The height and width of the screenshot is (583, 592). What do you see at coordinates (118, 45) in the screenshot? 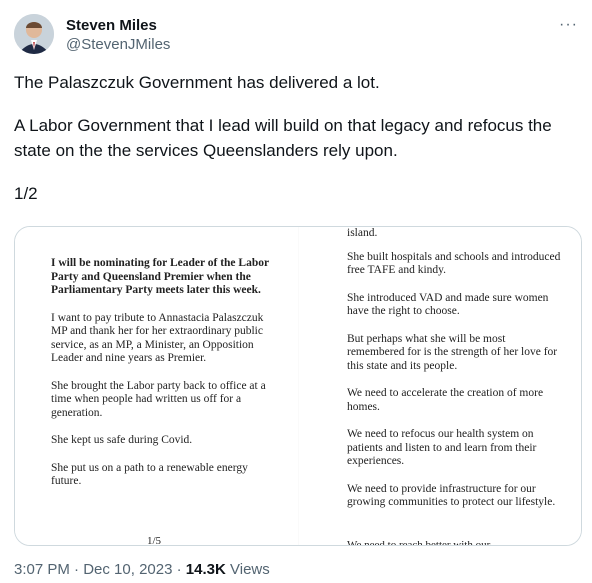
I see `author-handle: @StevenJMiles` at bounding box center [118, 45].